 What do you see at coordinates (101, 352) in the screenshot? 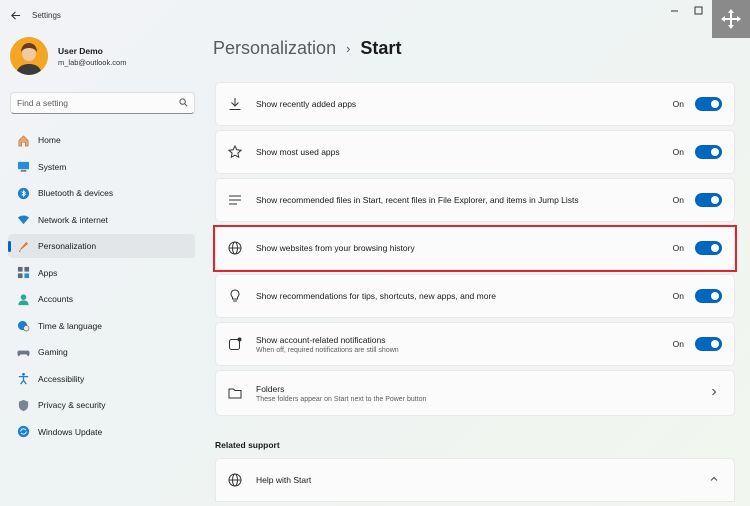
I see `sidebar-item-gaming: Gaming` at bounding box center [101, 352].